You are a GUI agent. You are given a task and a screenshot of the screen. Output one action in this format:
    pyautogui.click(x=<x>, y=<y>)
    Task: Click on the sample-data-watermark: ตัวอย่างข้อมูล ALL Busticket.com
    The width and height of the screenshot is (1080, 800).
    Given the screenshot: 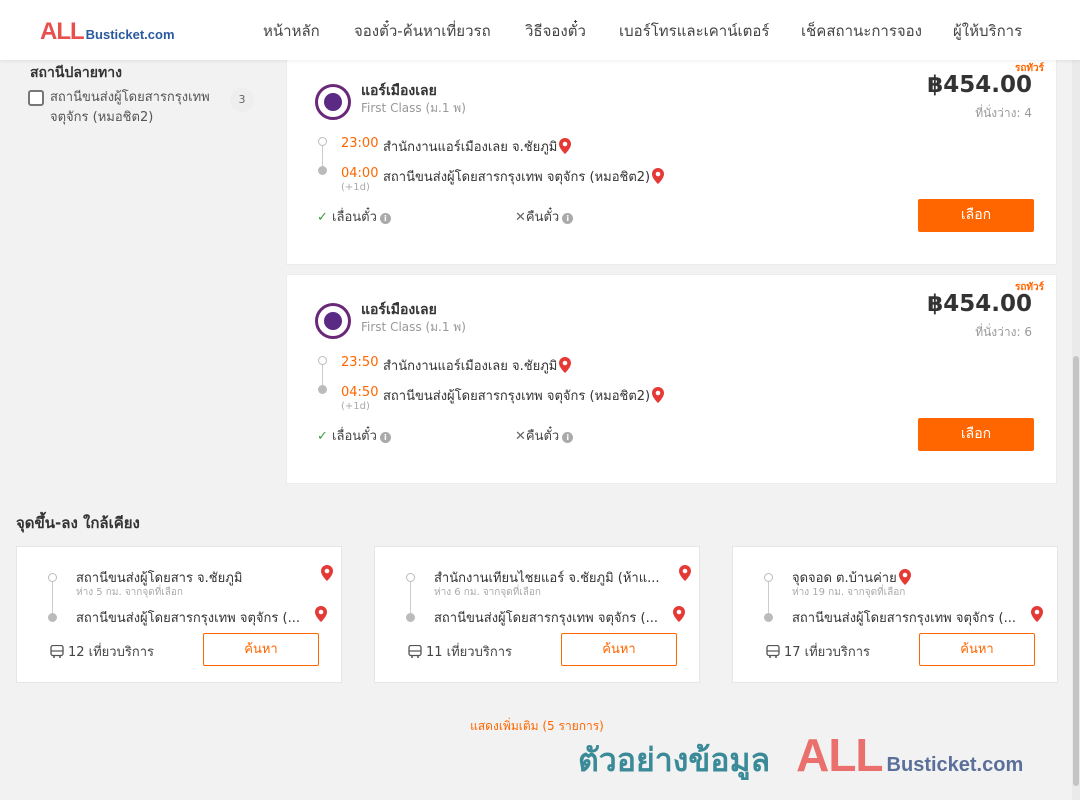 What is the action you would take?
    pyautogui.click(x=800, y=757)
    